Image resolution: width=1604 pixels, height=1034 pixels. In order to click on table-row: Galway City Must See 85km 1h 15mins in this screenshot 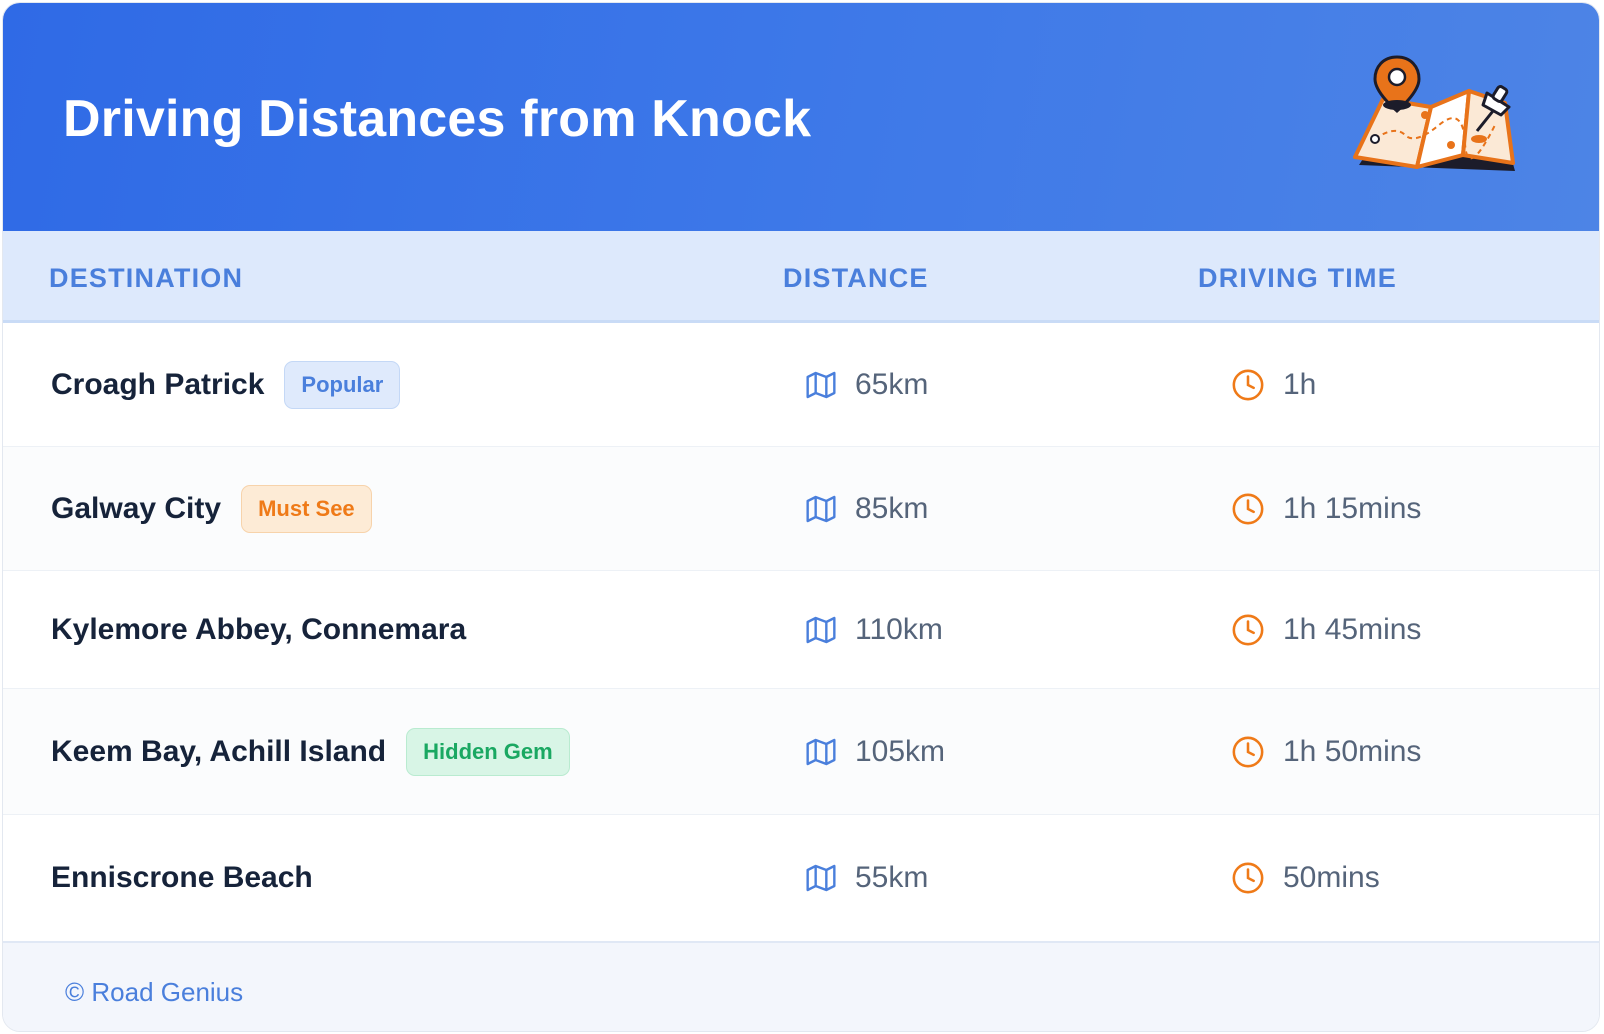, I will do `click(801, 509)`.